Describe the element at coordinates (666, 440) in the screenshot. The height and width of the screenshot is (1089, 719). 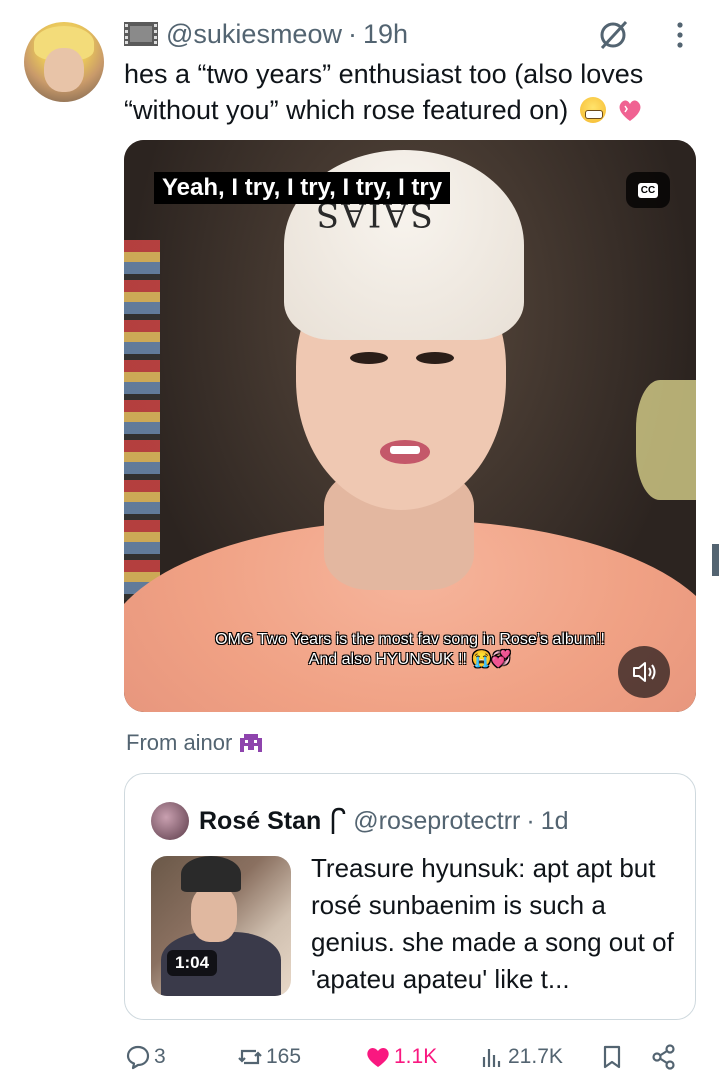
I see `background-object` at that location.